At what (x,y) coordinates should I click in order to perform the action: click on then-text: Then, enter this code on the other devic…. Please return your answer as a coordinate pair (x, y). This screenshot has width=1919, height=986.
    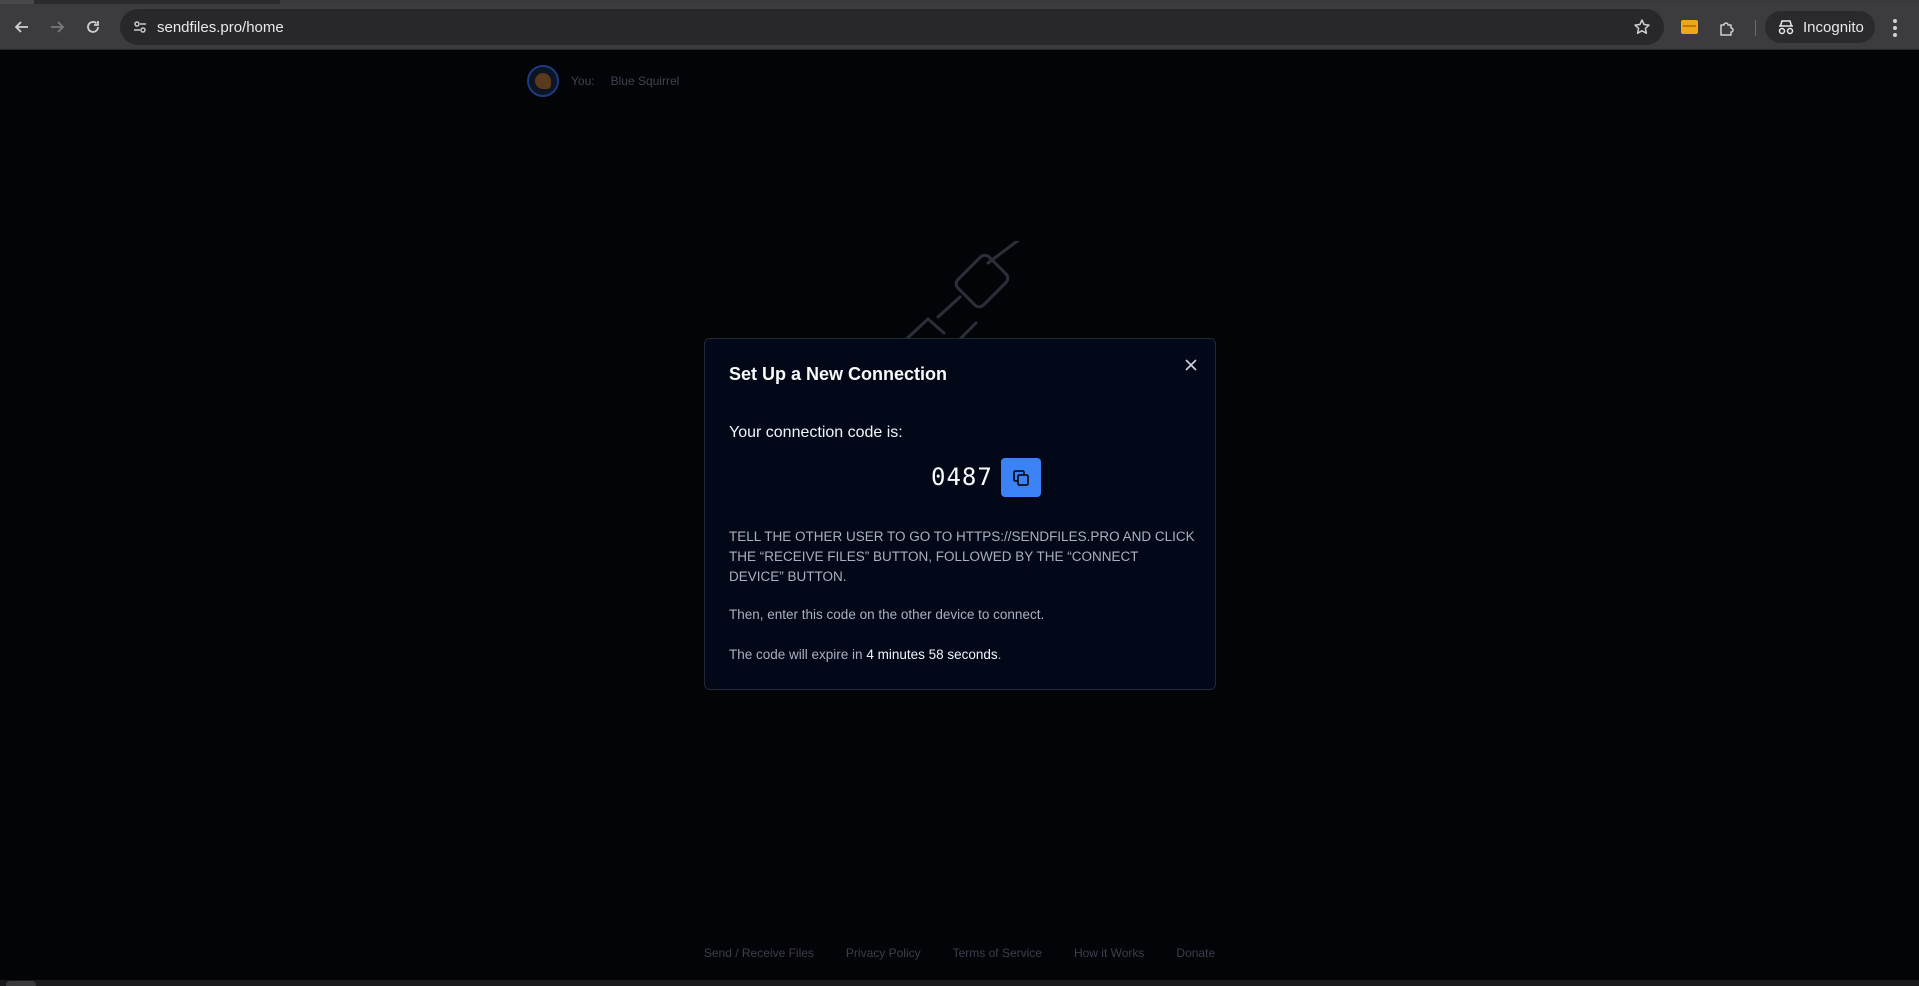
    Looking at the image, I should click on (887, 614).